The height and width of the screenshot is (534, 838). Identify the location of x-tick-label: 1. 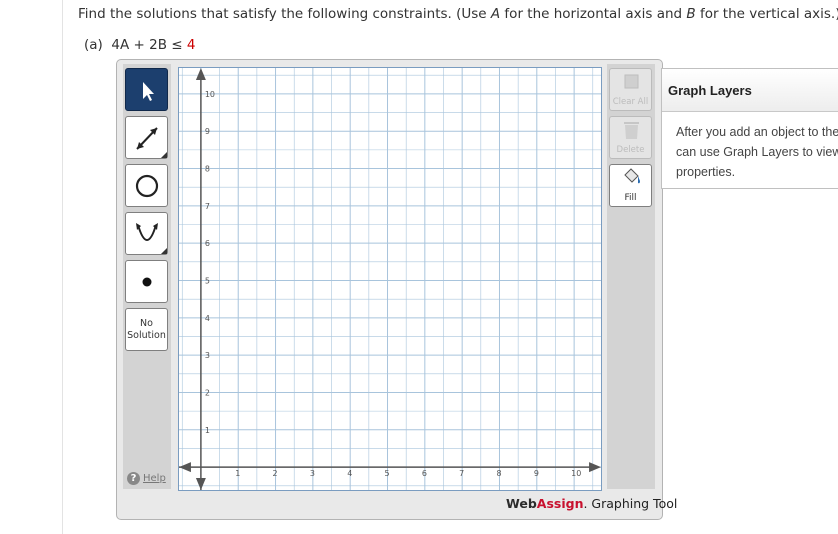
(237, 473).